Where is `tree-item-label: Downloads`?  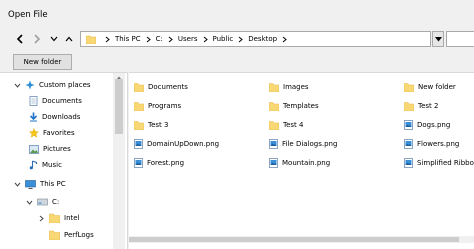
tree-item-label: Downloads is located at coordinates (61, 117).